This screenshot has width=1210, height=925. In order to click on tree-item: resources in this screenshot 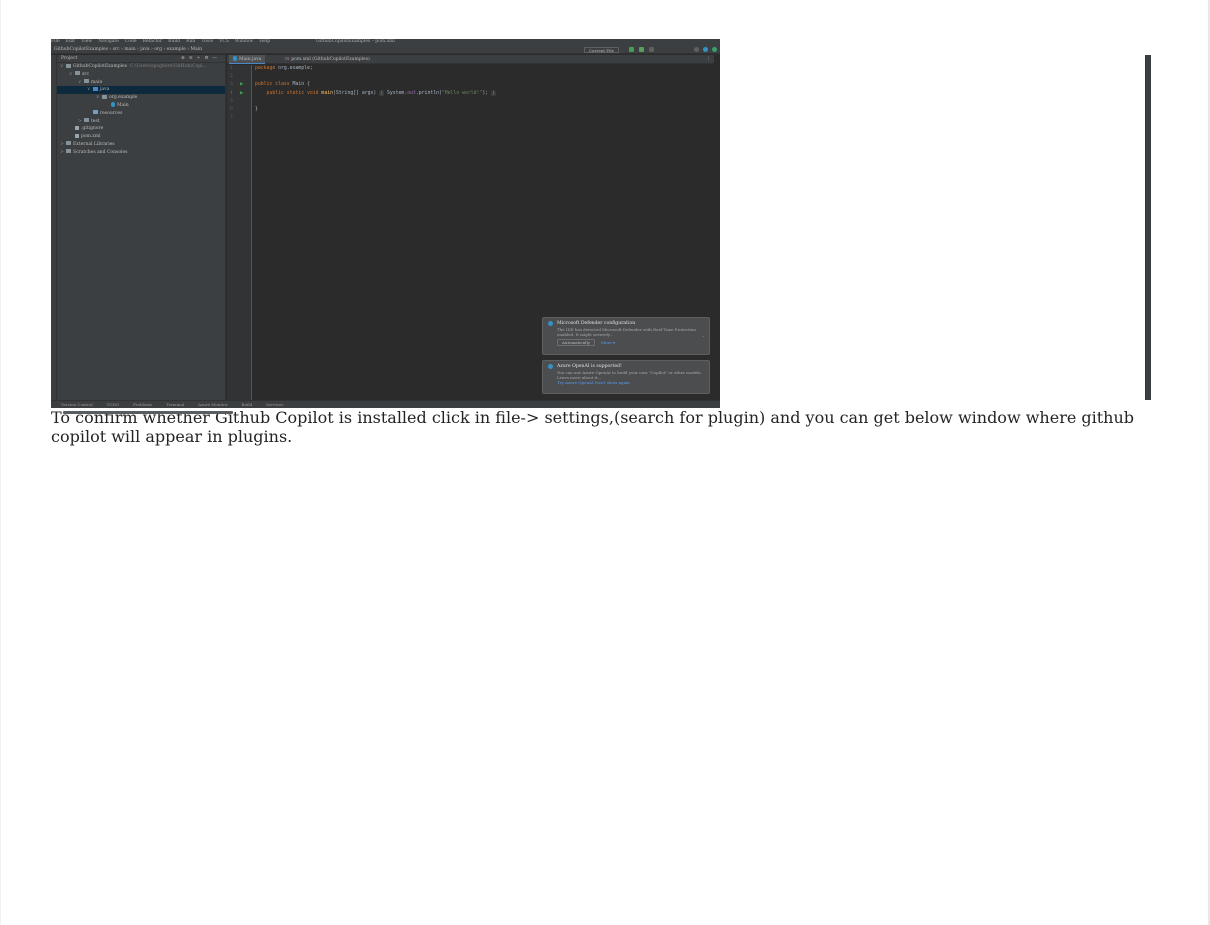, I will do `click(141, 114)`.